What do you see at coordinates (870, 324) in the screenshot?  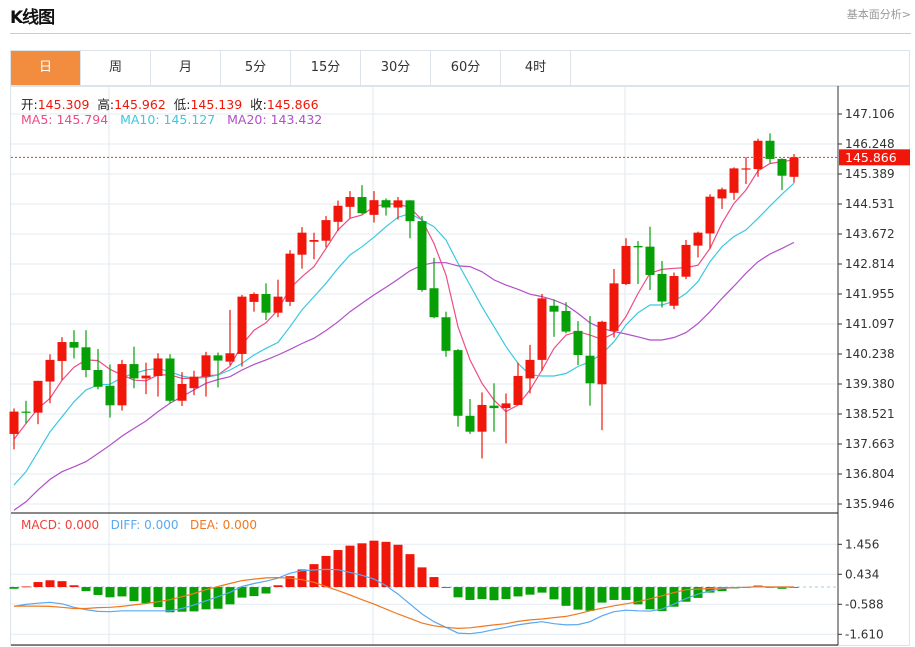 I see `price-tick-label: 141.097` at bounding box center [870, 324].